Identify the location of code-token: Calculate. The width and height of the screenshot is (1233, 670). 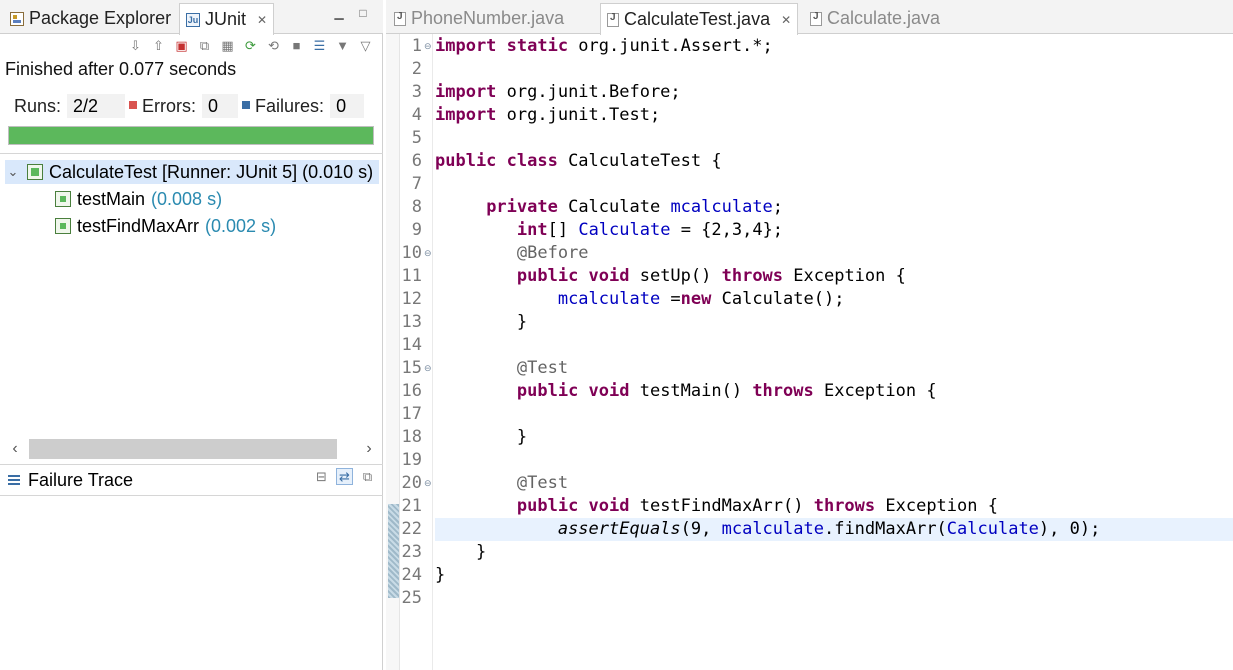
(624, 230).